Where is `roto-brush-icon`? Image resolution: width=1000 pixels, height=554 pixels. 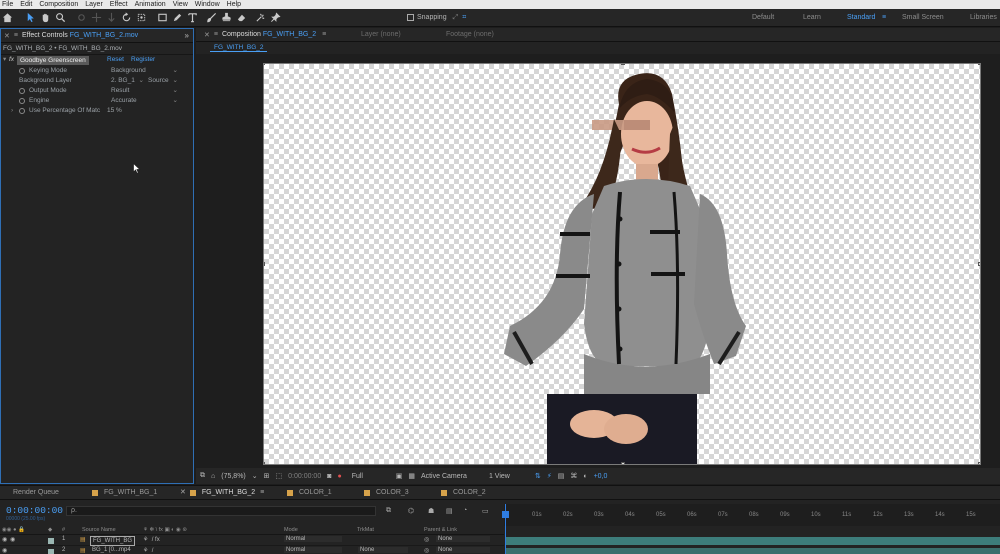
roto-brush-icon is located at coordinates (260, 17).